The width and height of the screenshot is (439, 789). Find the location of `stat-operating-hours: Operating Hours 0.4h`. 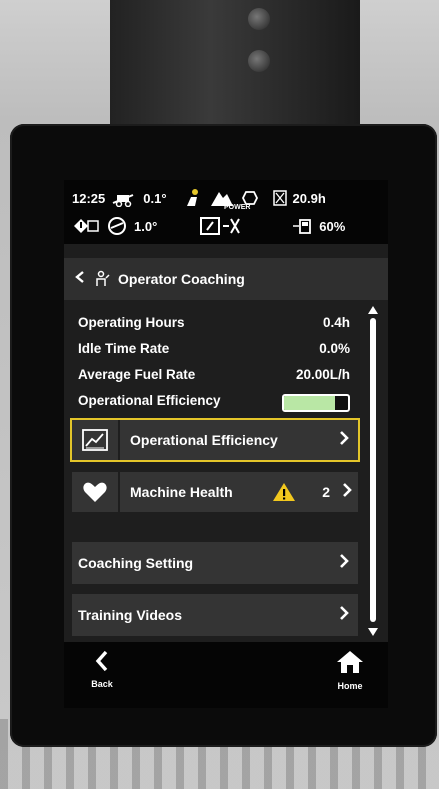

stat-operating-hours: Operating Hours 0.4h is located at coordinates (214, 325).